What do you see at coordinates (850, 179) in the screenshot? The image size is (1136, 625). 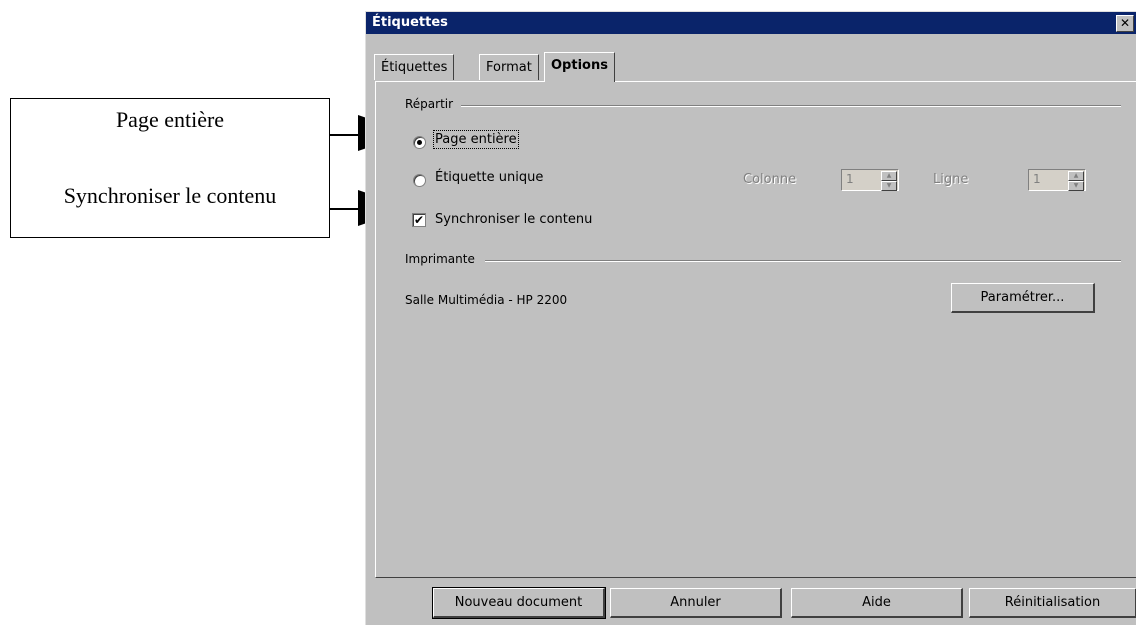 I see `colonne-value: 1` at bounding box center [850, 179].